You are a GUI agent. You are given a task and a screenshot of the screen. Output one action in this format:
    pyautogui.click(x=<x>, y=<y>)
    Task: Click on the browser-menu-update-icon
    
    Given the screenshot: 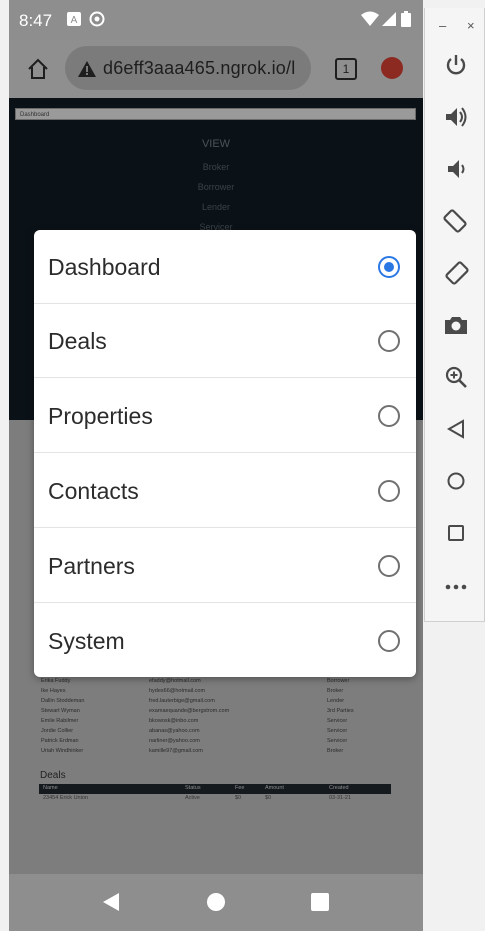 What is the action you would take?
    pyautogui.click(x=392, y=68)
    